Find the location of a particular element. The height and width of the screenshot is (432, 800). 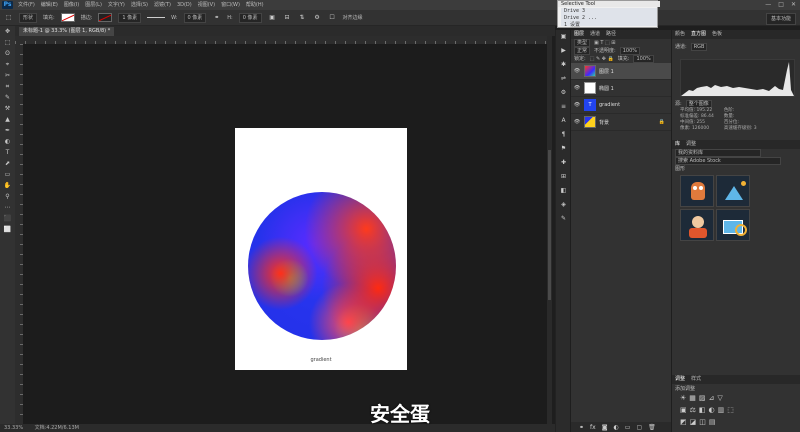

adjust-icons-row-2: ▣⚖◧◐▥⬚ is located at coordinates (708, 410).